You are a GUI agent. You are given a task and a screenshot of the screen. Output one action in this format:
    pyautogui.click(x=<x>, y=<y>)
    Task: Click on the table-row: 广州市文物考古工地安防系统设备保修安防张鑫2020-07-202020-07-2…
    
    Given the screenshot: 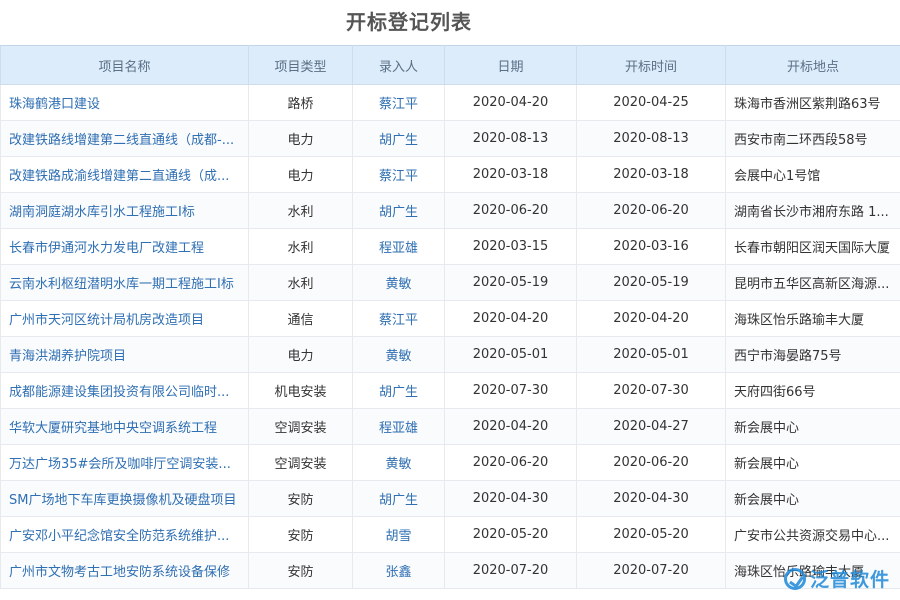 What is the action you would take?
    pyautogui.click(x=450, y=571)
    